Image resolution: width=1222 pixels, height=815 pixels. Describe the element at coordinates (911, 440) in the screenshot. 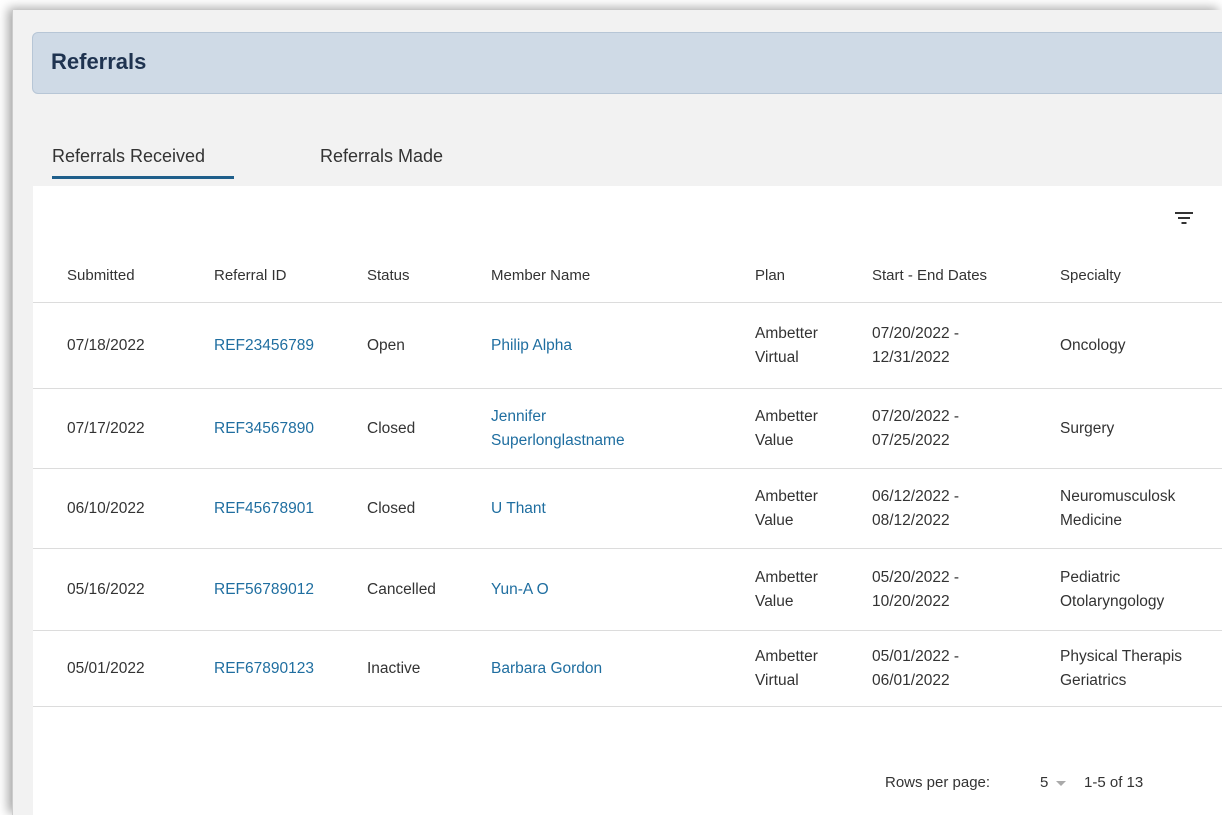

I see `date-line: 07/25/2022` at that location.